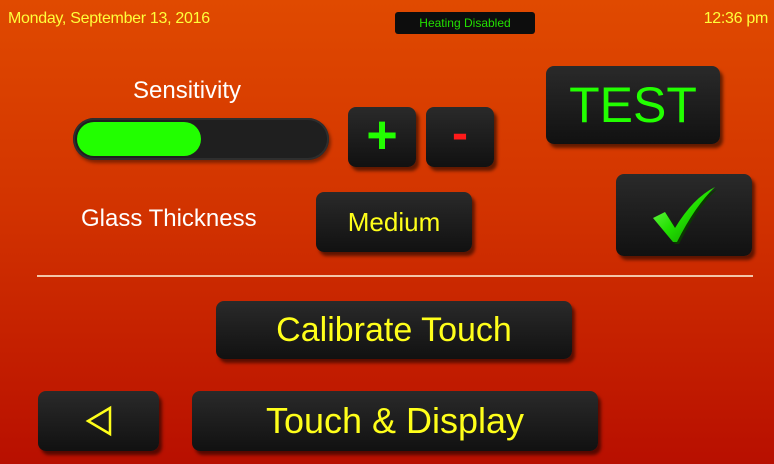 Image resolution: width=774 pixels, height=464 pixels. Describe the element at coordinates (460, 133) in the screenshot. I see `minus-icon: -` at that location.